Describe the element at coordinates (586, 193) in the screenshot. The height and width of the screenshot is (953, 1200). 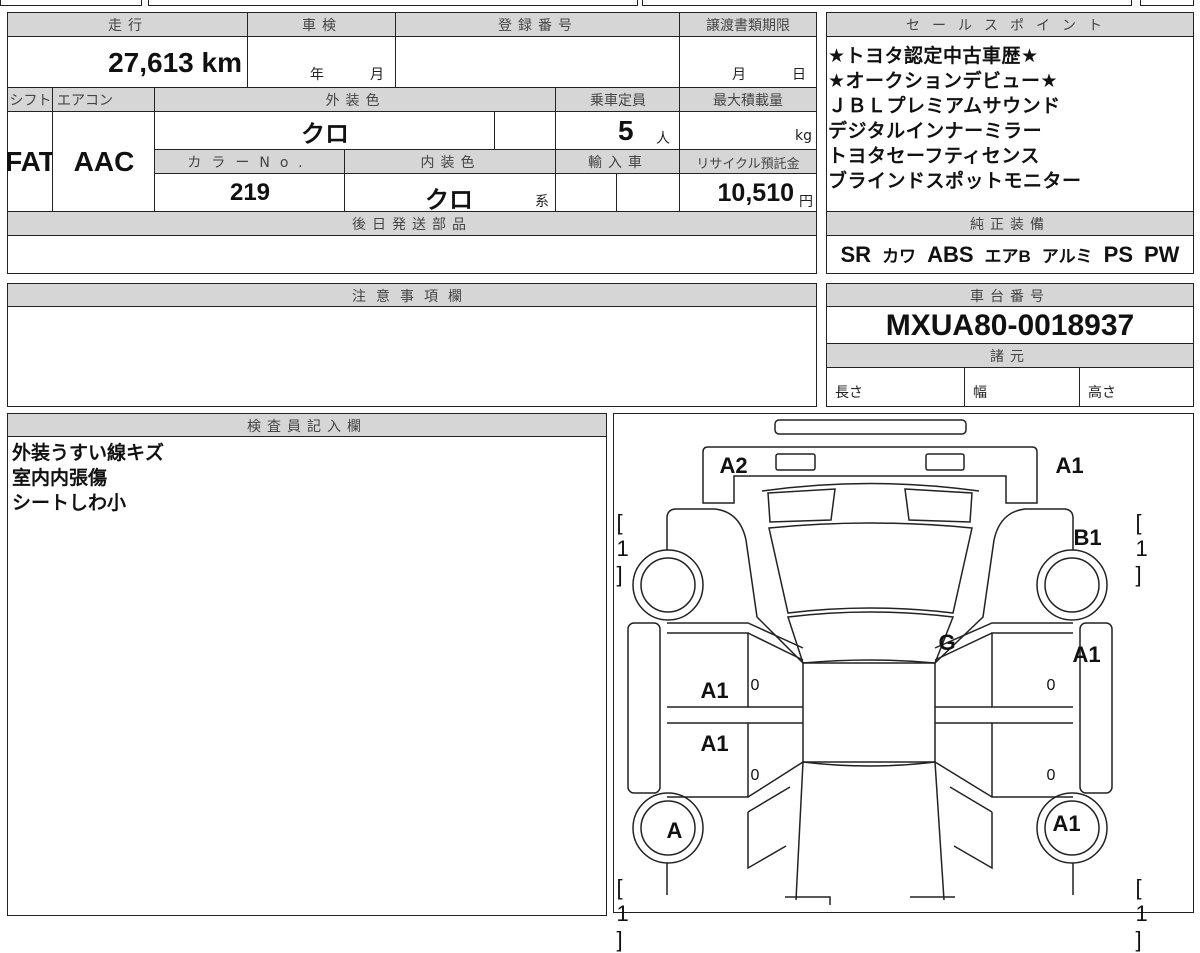
I see `import-cell-a` at that location.